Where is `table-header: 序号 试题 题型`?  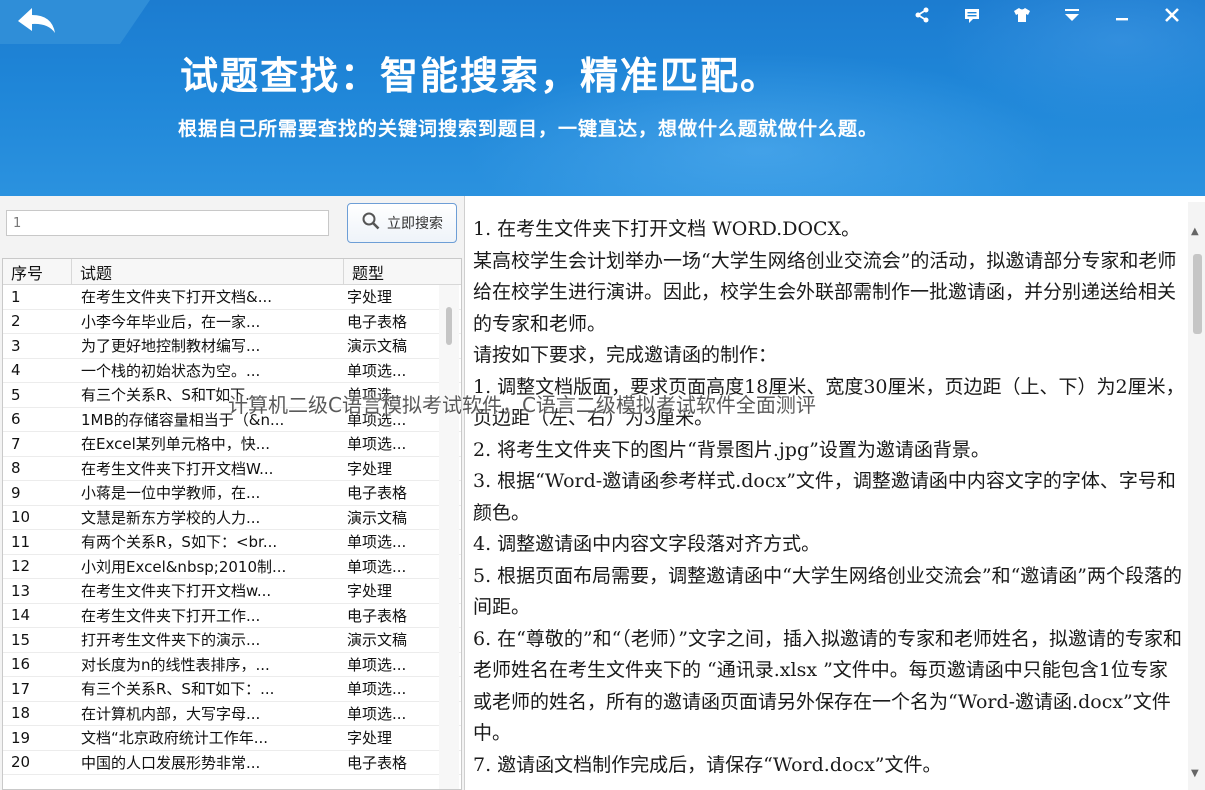 table-header: 序号 试题 题型 is located at coordinates (232, 272).